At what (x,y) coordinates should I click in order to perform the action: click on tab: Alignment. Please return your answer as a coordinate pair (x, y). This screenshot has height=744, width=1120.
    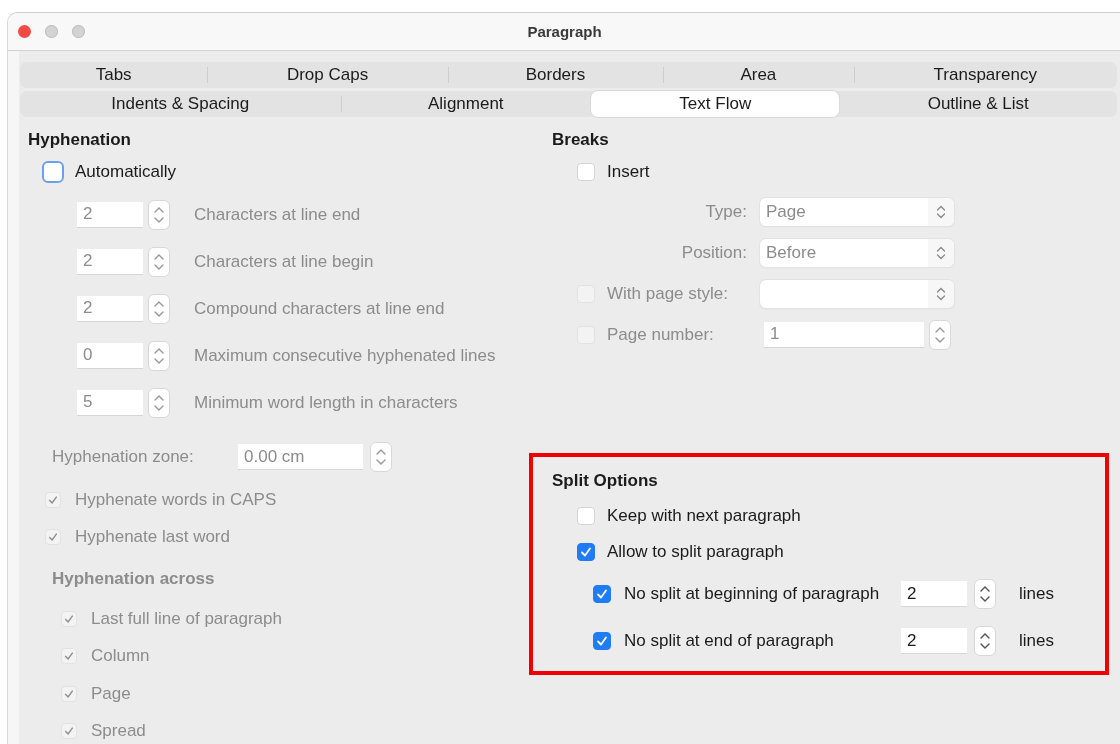
    Looking at the image, I should click on (466, 104).